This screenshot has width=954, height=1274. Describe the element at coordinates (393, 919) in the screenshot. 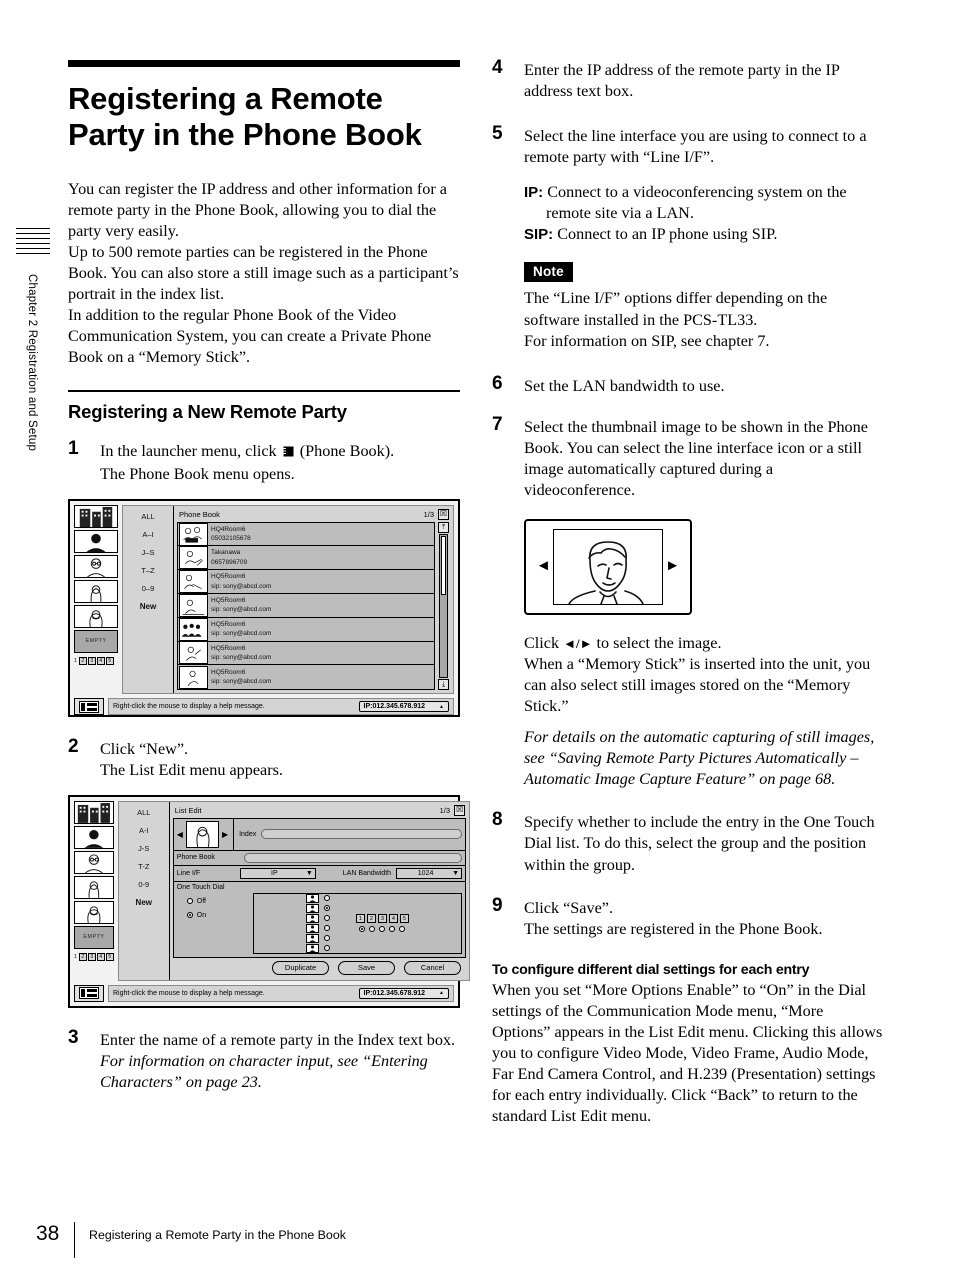

I see `group-number-4: 4` at that location.